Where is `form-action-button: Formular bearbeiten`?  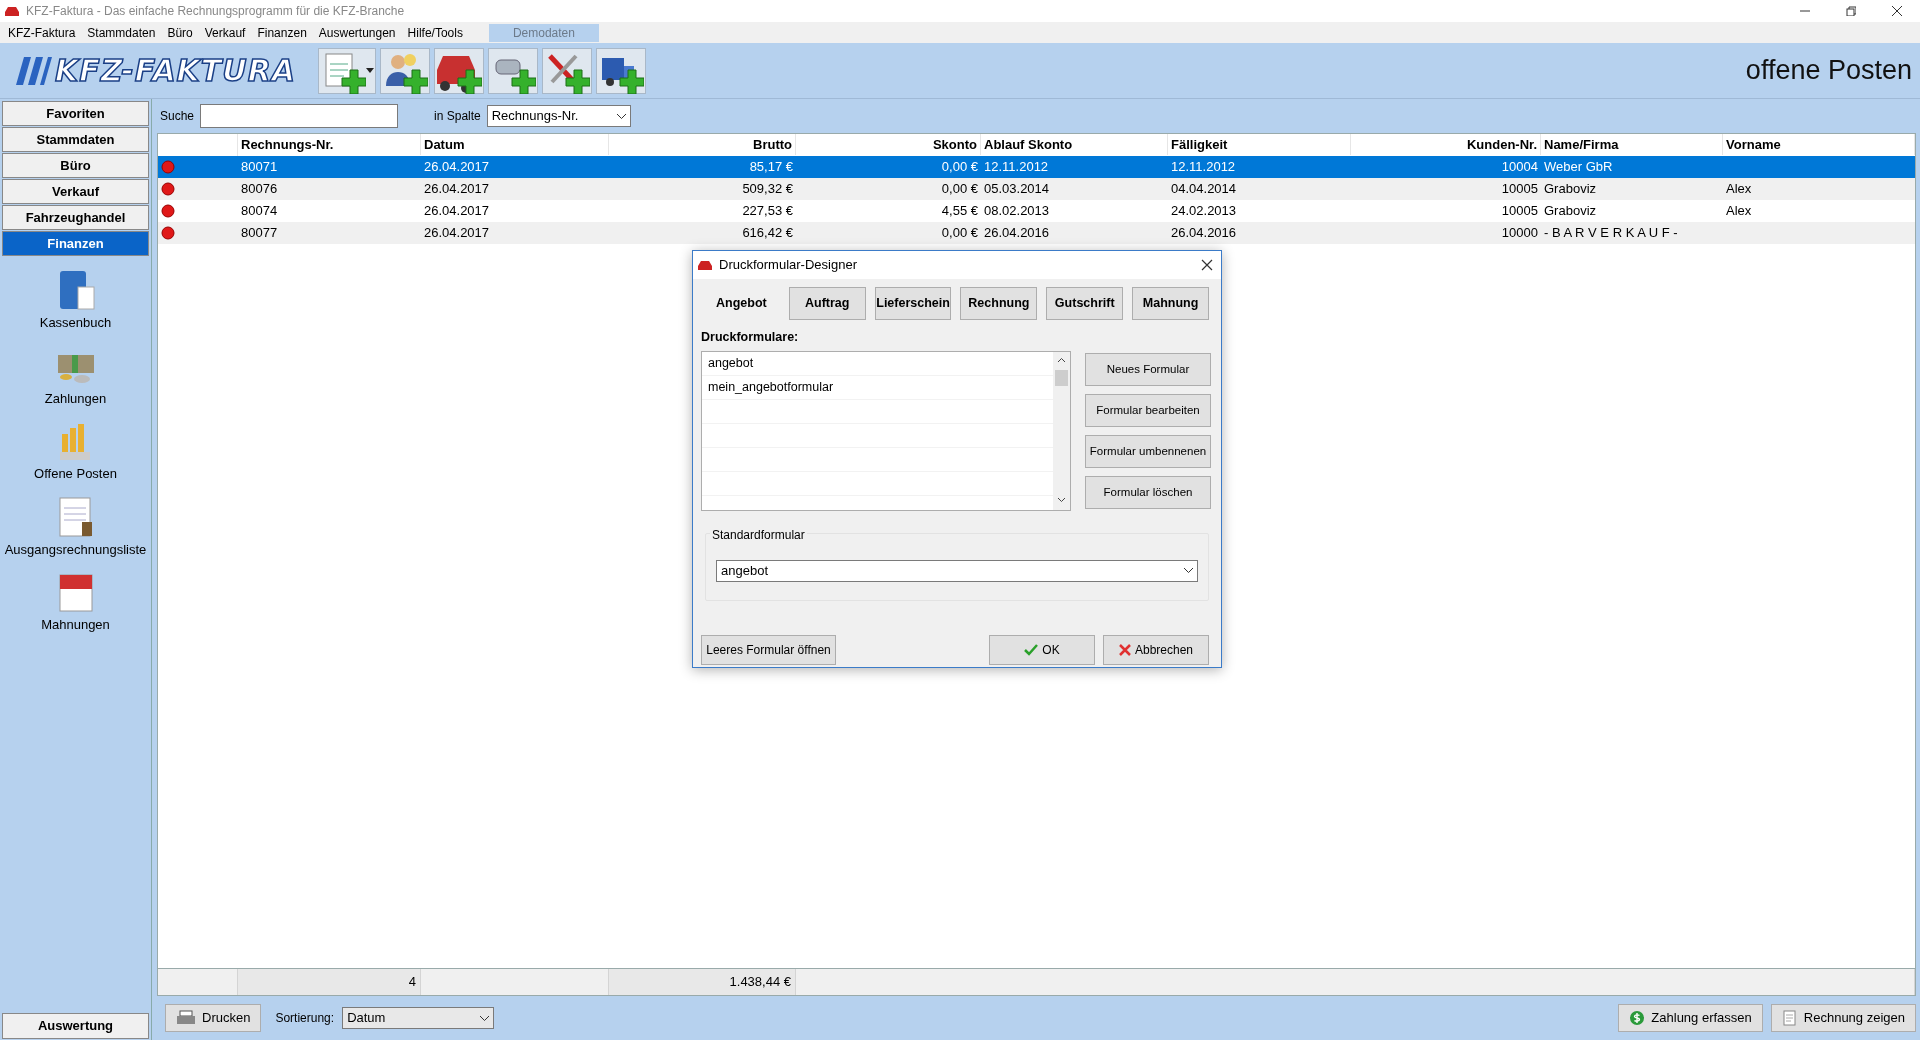 form-action-button: Formular bearbeiten is located at coordinates (1148, 410).